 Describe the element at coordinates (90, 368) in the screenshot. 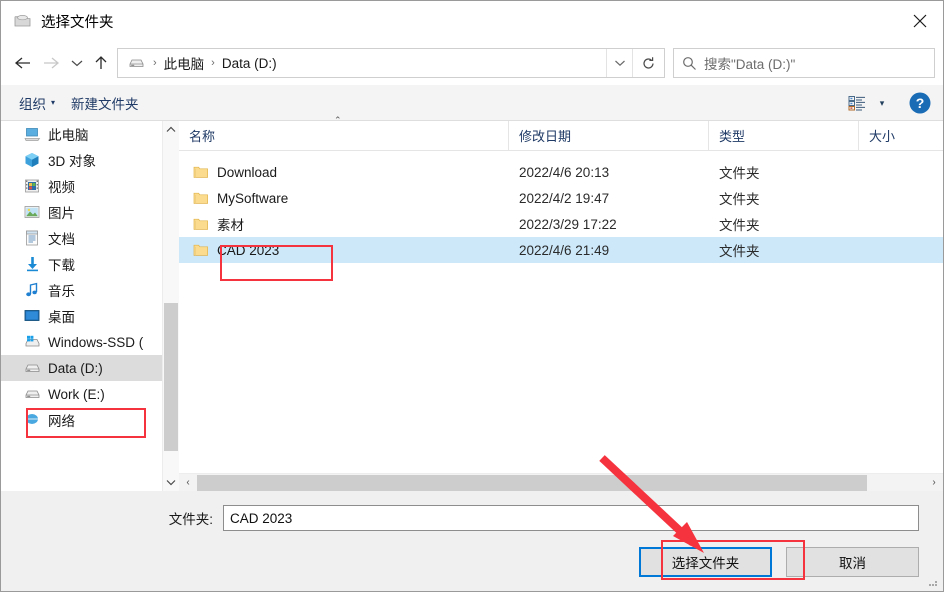

I see `sidebar-item-9: Data (D:)` at that location.